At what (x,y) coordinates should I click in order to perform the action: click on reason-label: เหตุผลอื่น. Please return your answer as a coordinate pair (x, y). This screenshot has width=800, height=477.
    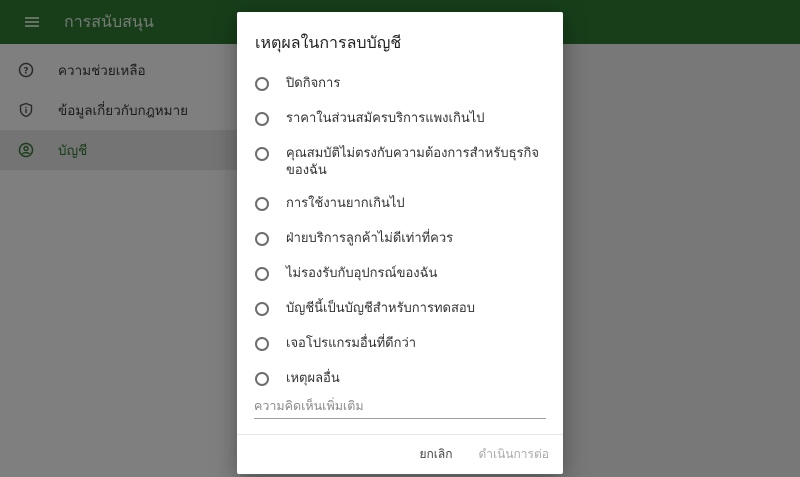
    Looking at the image, I should click on (313, 378).